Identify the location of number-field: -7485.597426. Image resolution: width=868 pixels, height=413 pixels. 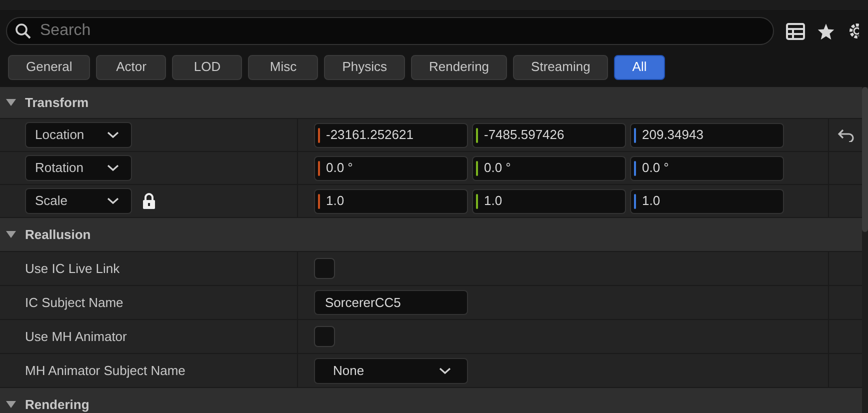
(549, 135).